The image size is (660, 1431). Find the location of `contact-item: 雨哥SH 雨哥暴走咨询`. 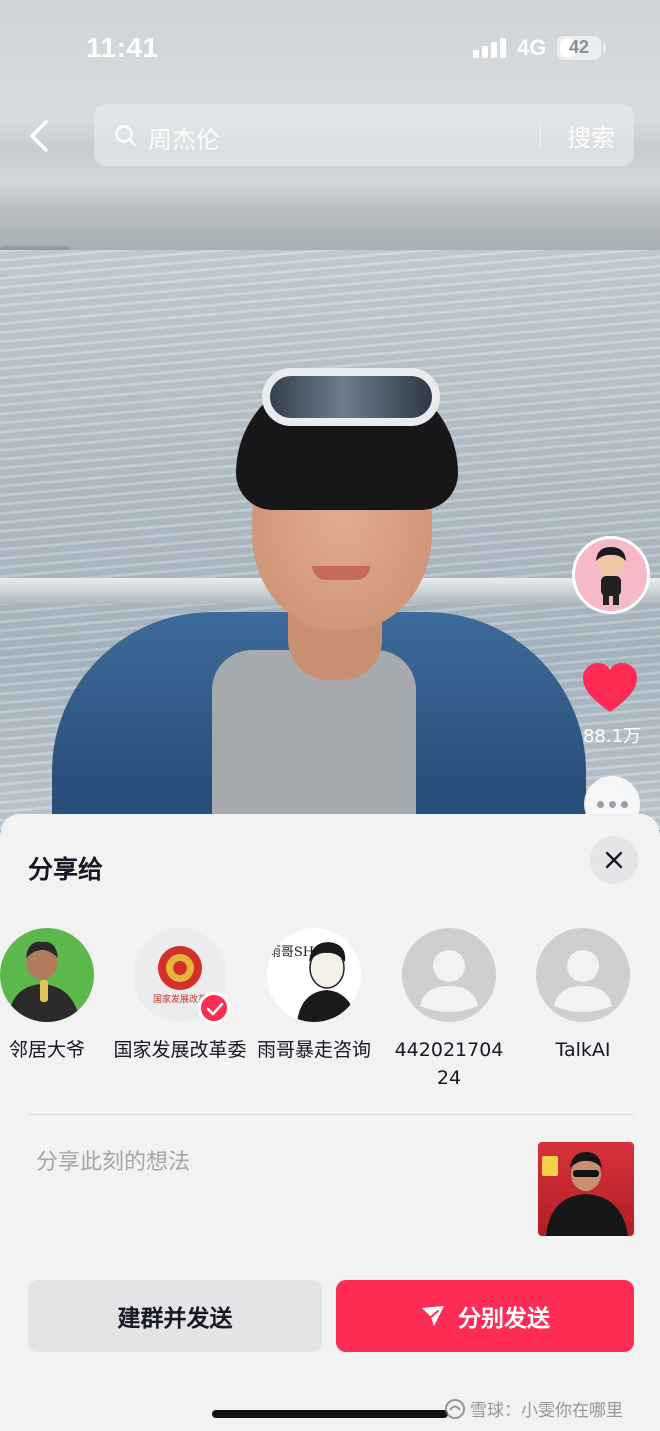

contact-item: 雨哥SH 雨哥暴走咨询 is located at coordinates (314, 1016).